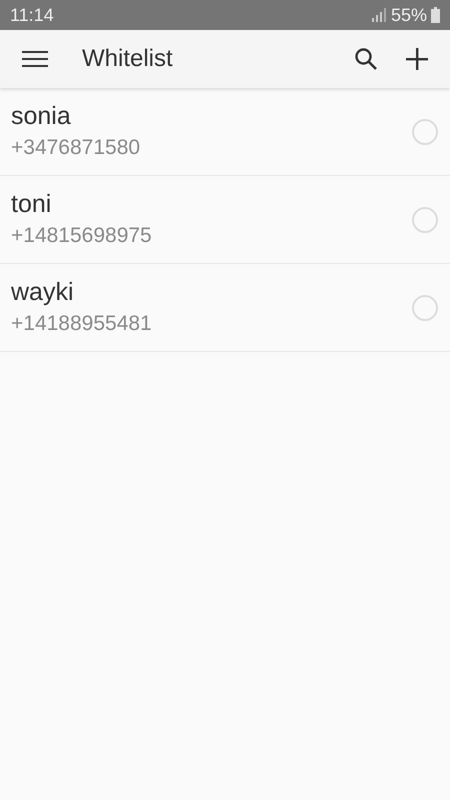 This screenshot has height=800, width=450. I want to click on phone-number: +3476871580, so click(75, 147).